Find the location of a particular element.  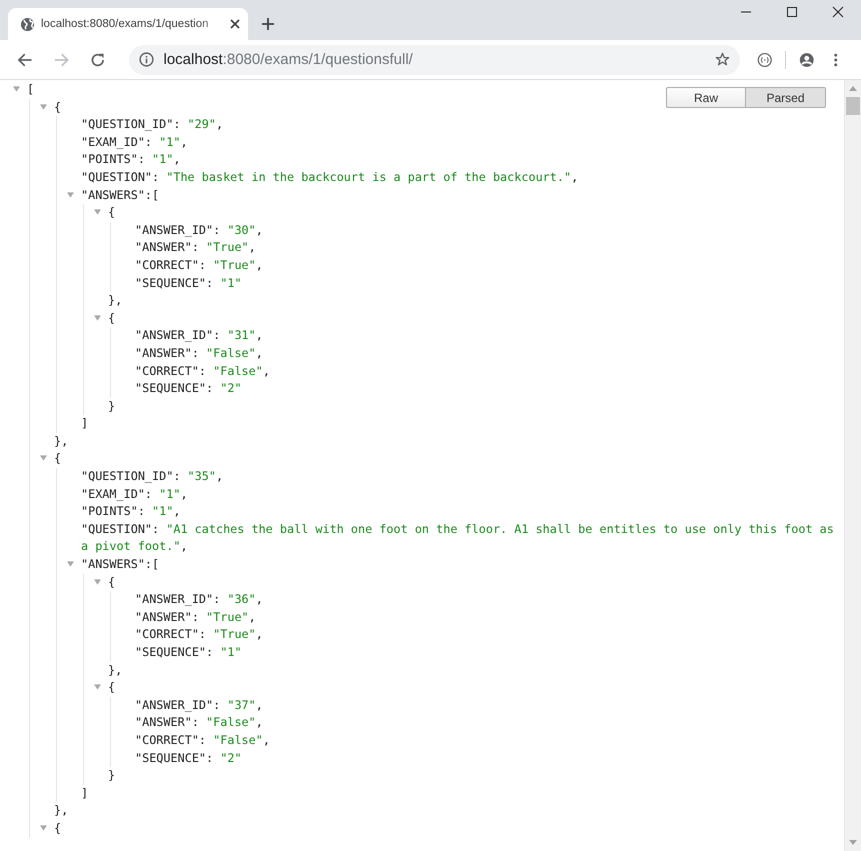

url-text: localhost:8080/exams/1/questionsfull/ is located at coordinates (288, 59).